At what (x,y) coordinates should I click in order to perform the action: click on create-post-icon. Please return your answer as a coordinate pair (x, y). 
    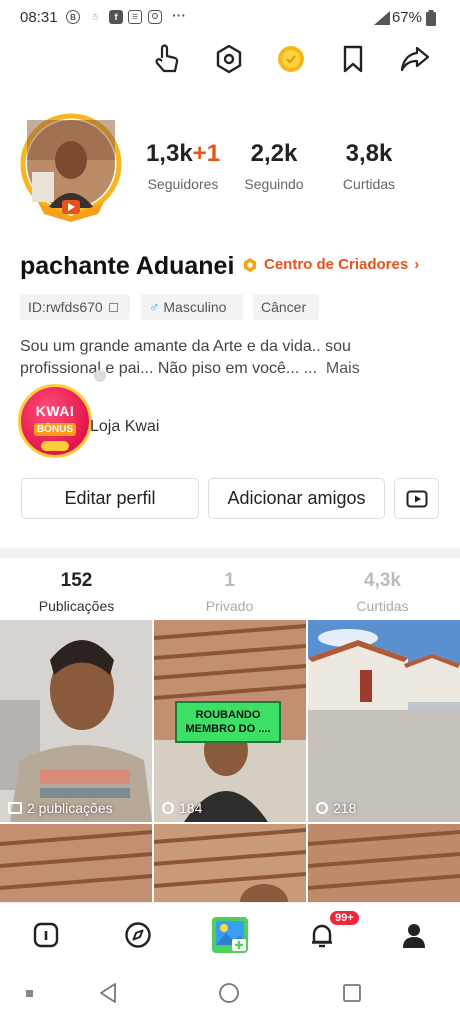
    Looking at the image, I should click on (230, 935).